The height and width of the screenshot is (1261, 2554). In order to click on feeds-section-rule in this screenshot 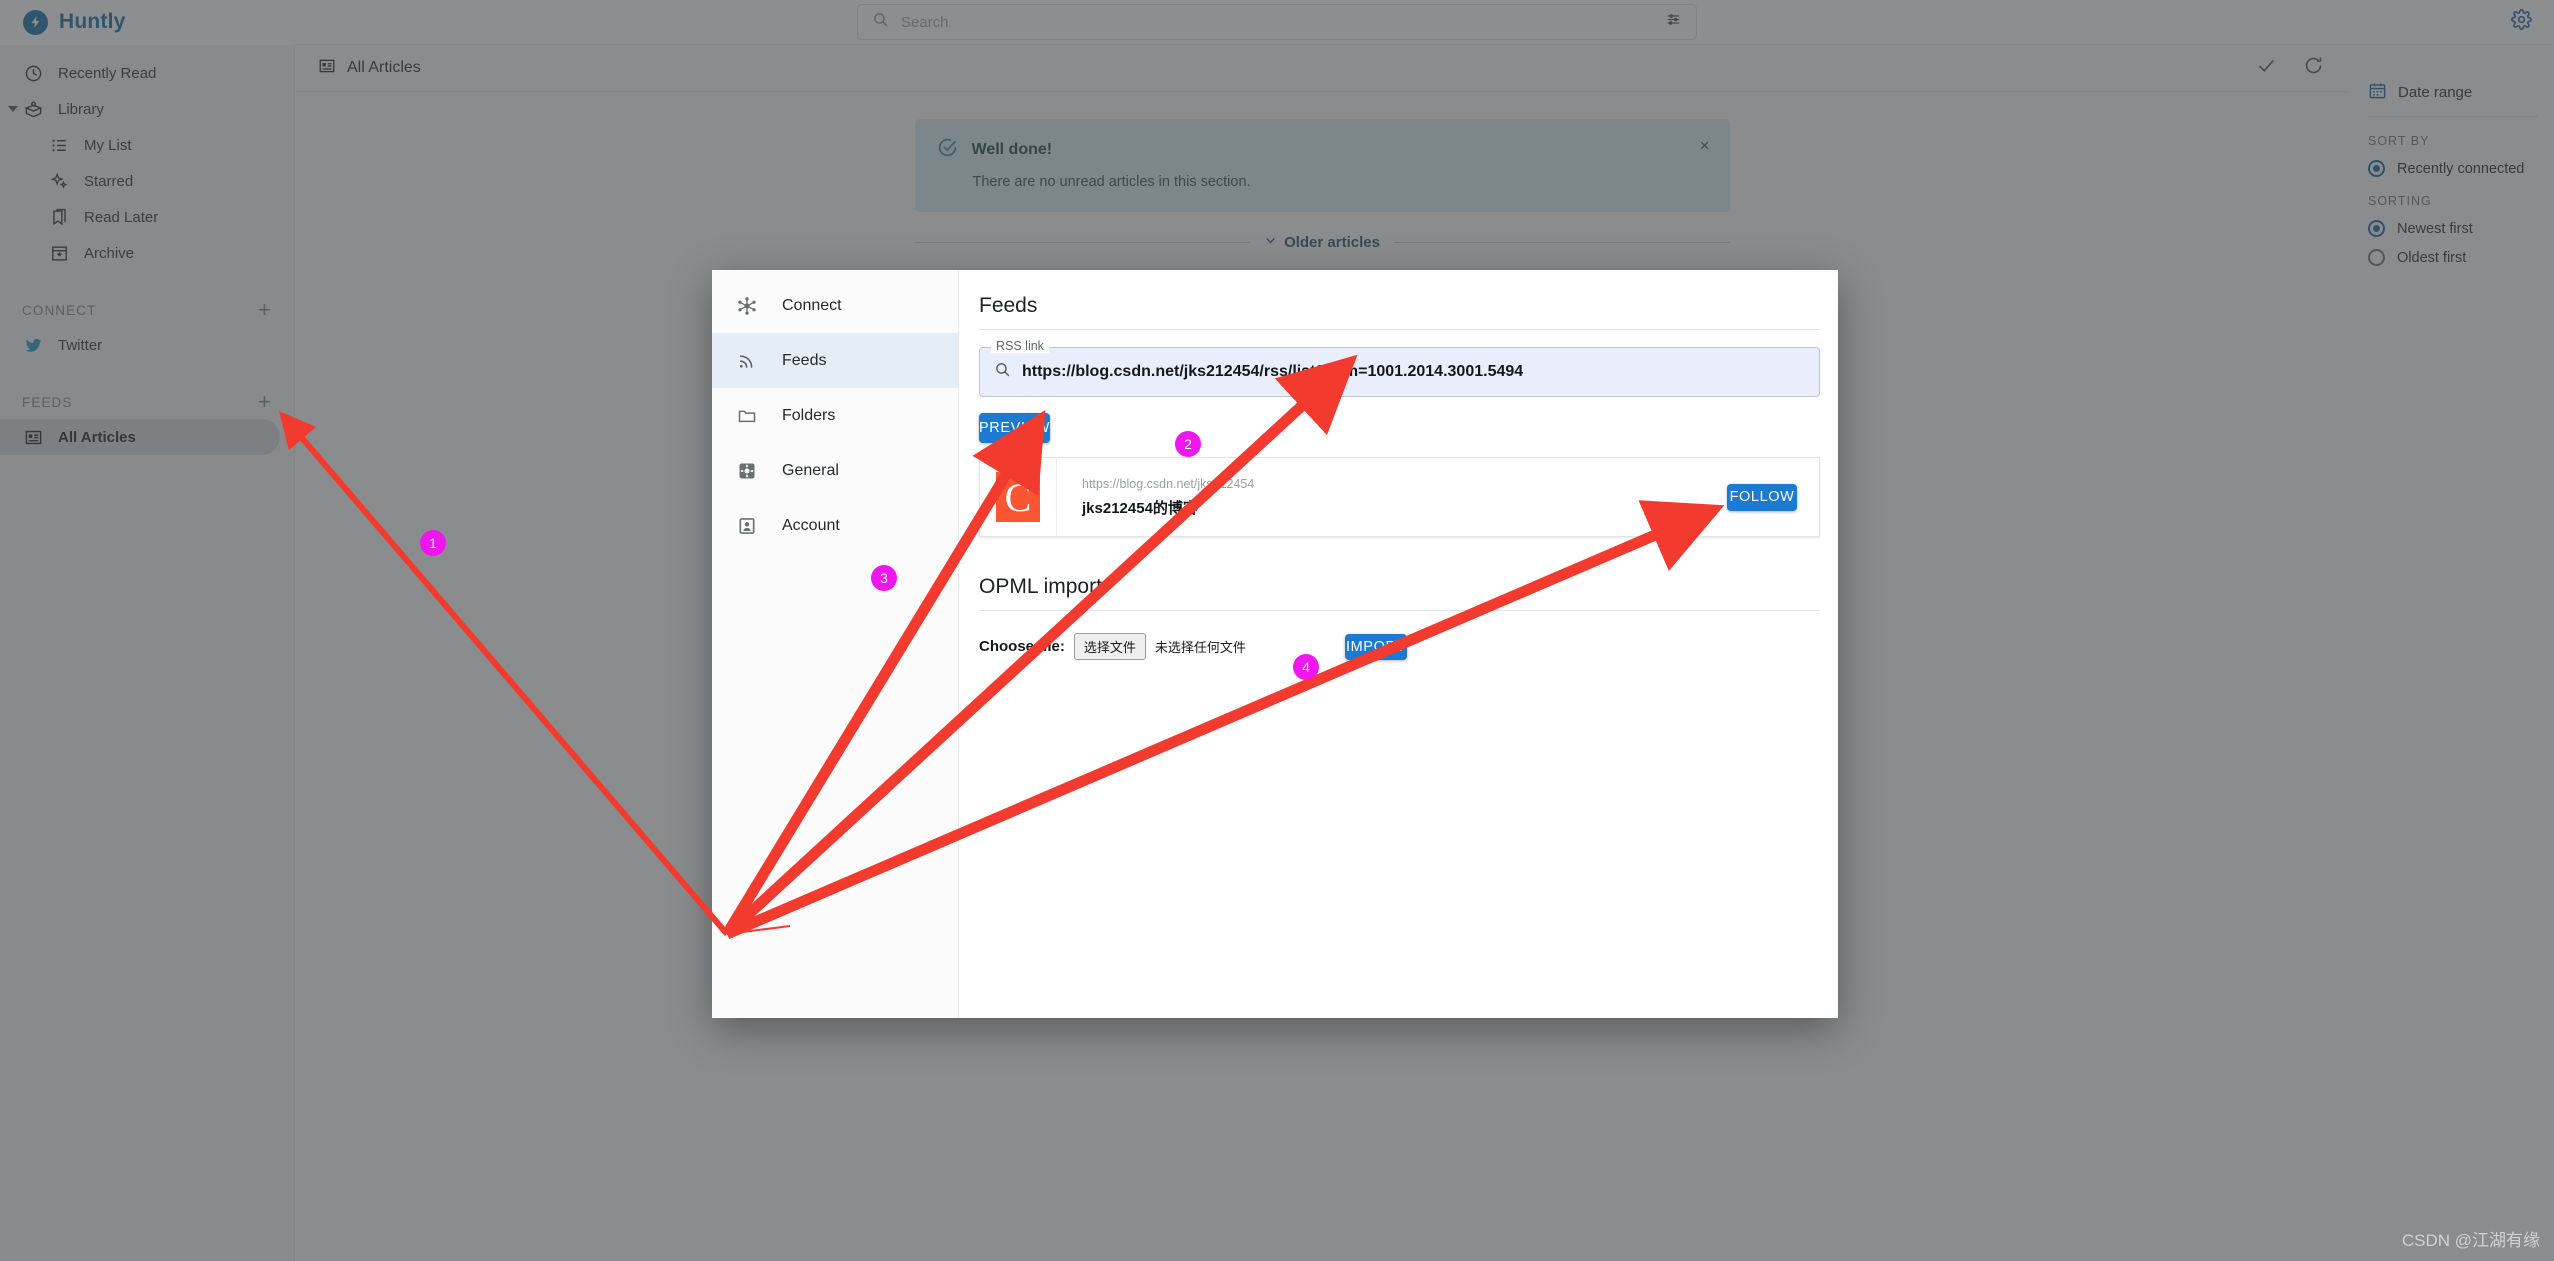, I will do `click(1399, 329)`.